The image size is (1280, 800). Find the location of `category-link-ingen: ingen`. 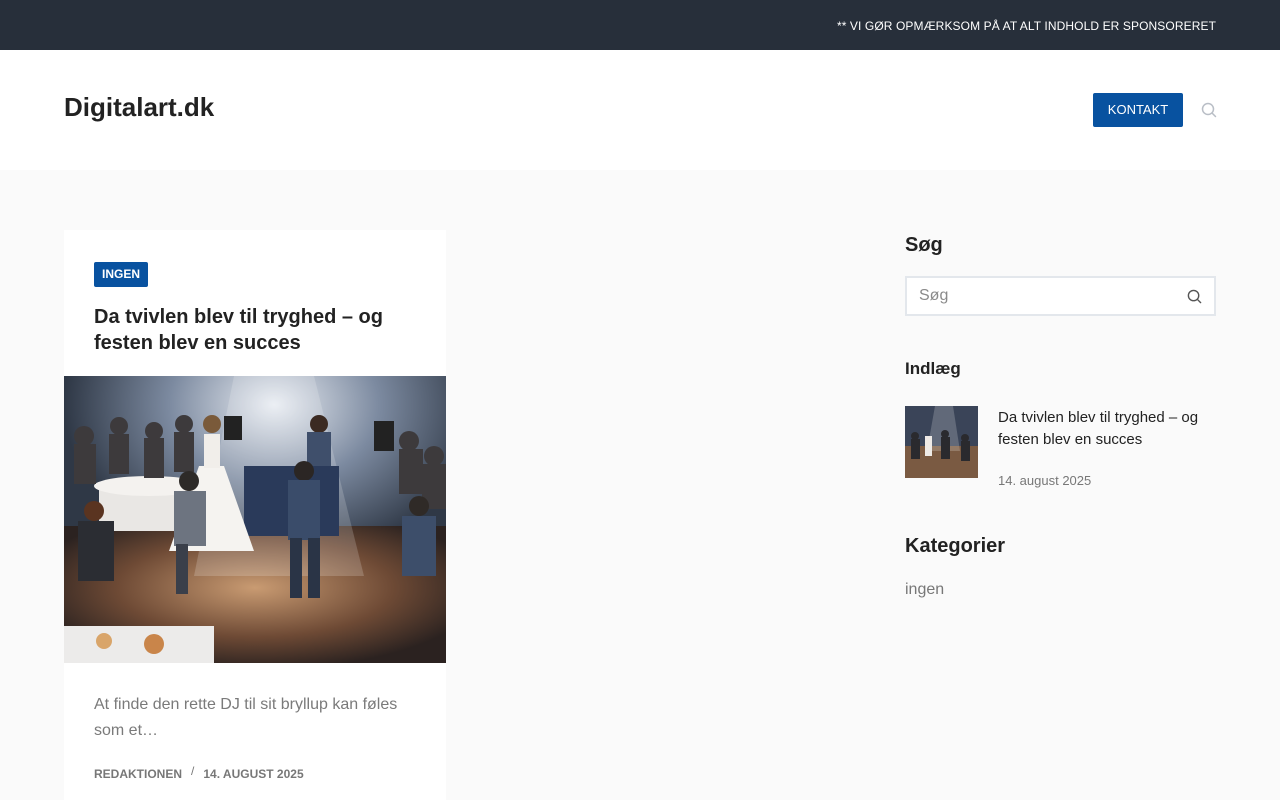

category-link-ingen: ingen is located at coordinates (924, 590).